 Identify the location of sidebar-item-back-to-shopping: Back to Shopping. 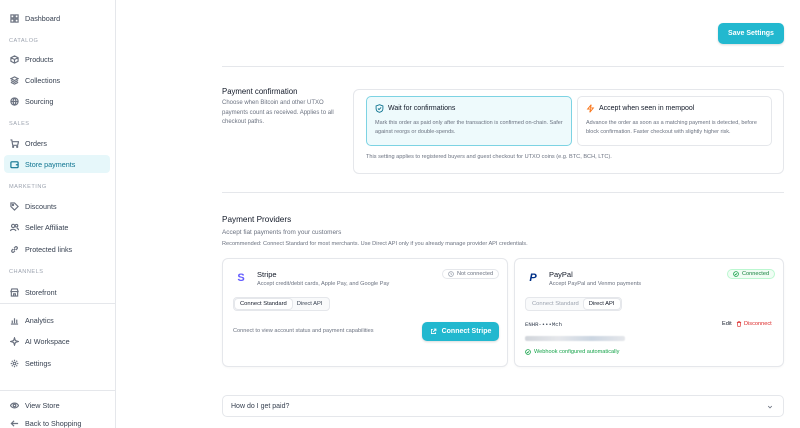
(57, 421).